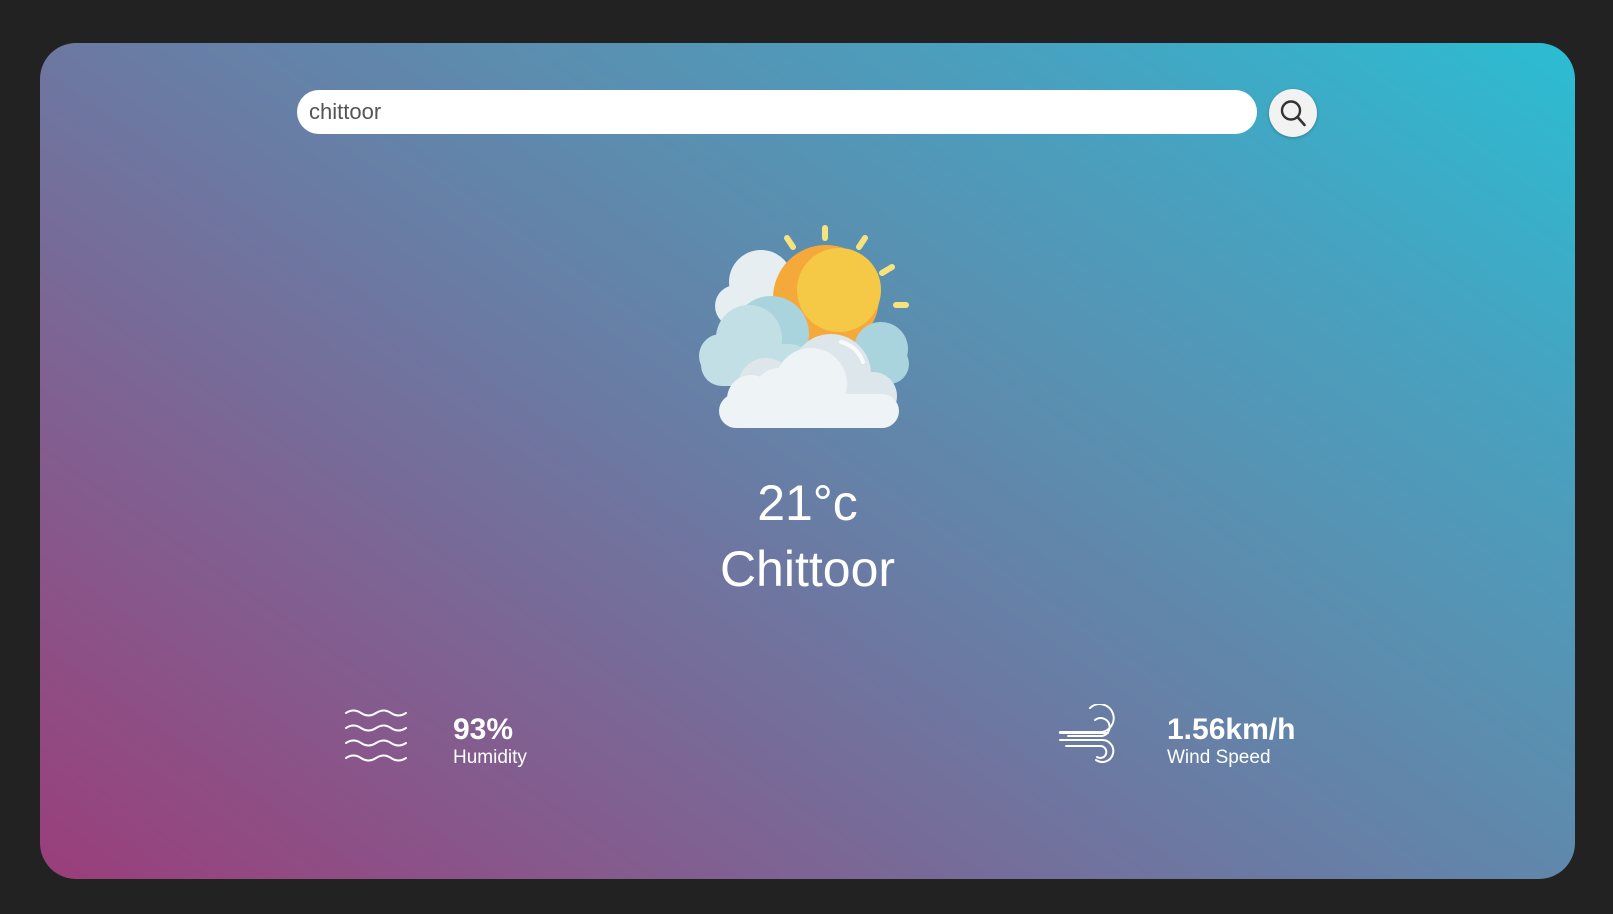 The image size is (1613, 914). What do you see at coordinates (777, 112) in the screenshot?
I see `search-input` at bounding box center [777, 112].